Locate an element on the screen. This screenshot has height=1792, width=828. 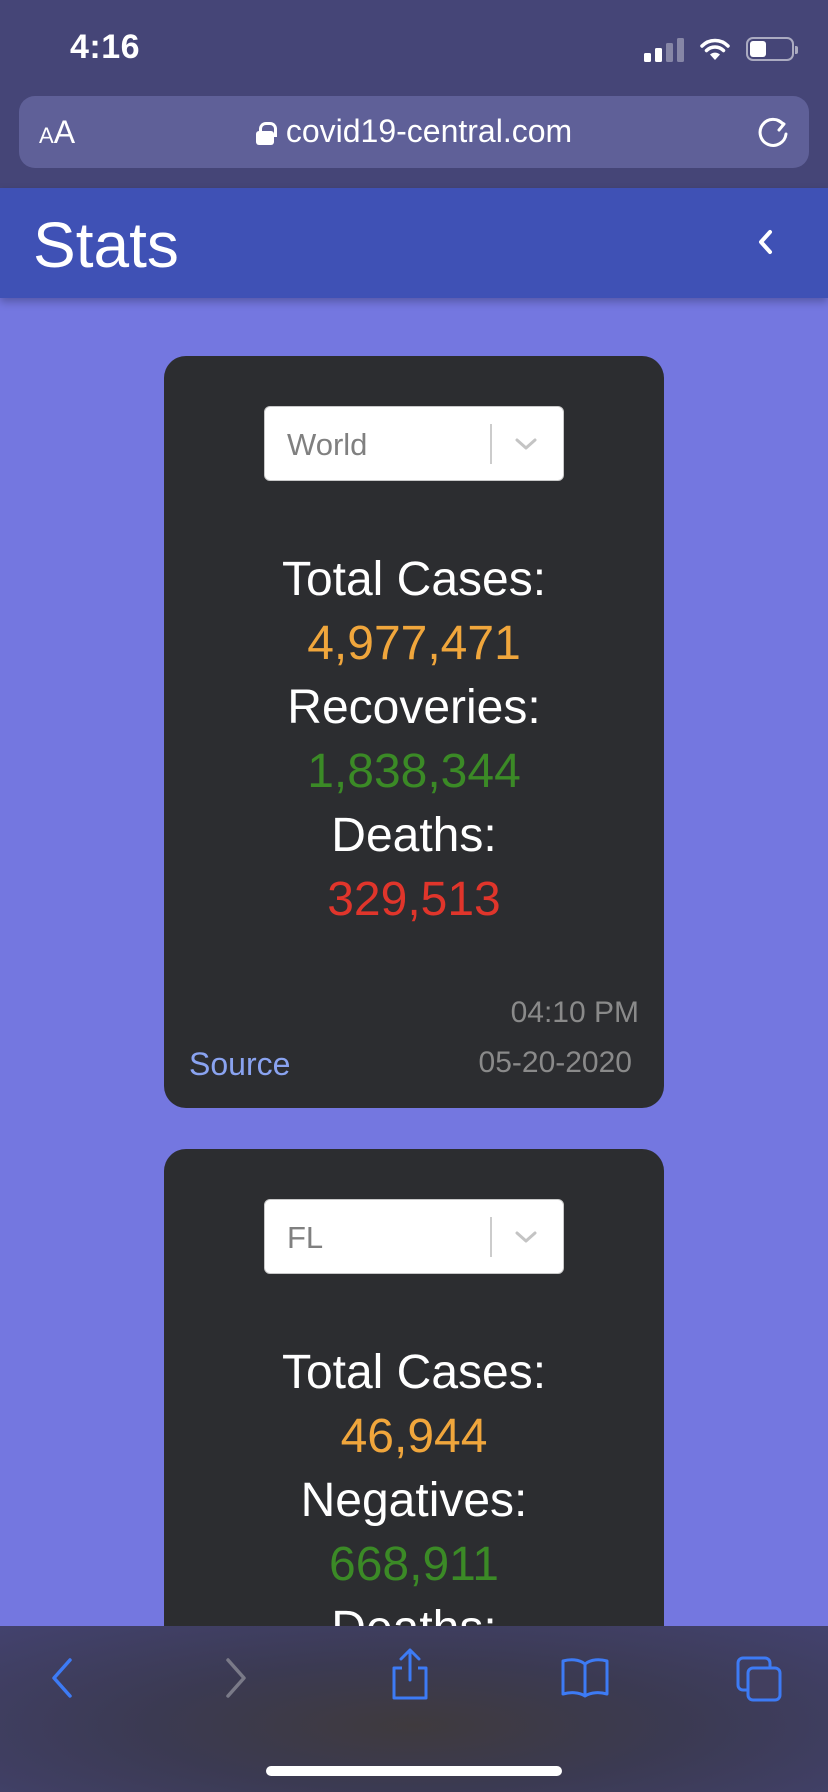
reload-icon is located at coordinates (773, 132).